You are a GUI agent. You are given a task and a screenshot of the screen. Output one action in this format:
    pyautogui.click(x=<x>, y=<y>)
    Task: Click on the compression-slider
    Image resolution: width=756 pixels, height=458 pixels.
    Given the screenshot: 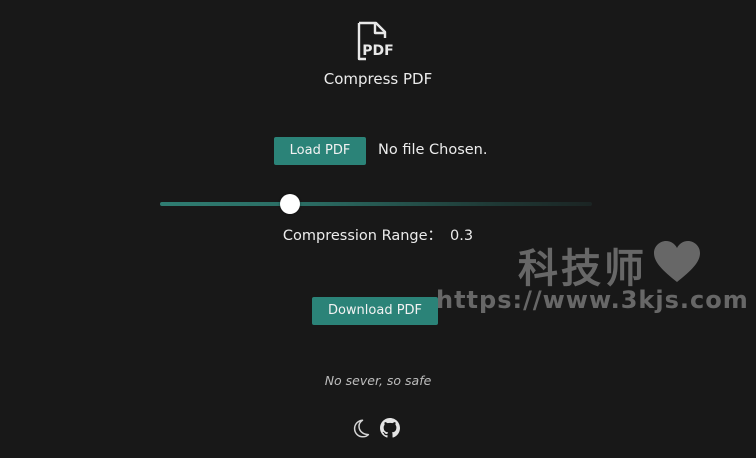 What is the action you would take?
    pyautogui.click(x=376, y=204)
    